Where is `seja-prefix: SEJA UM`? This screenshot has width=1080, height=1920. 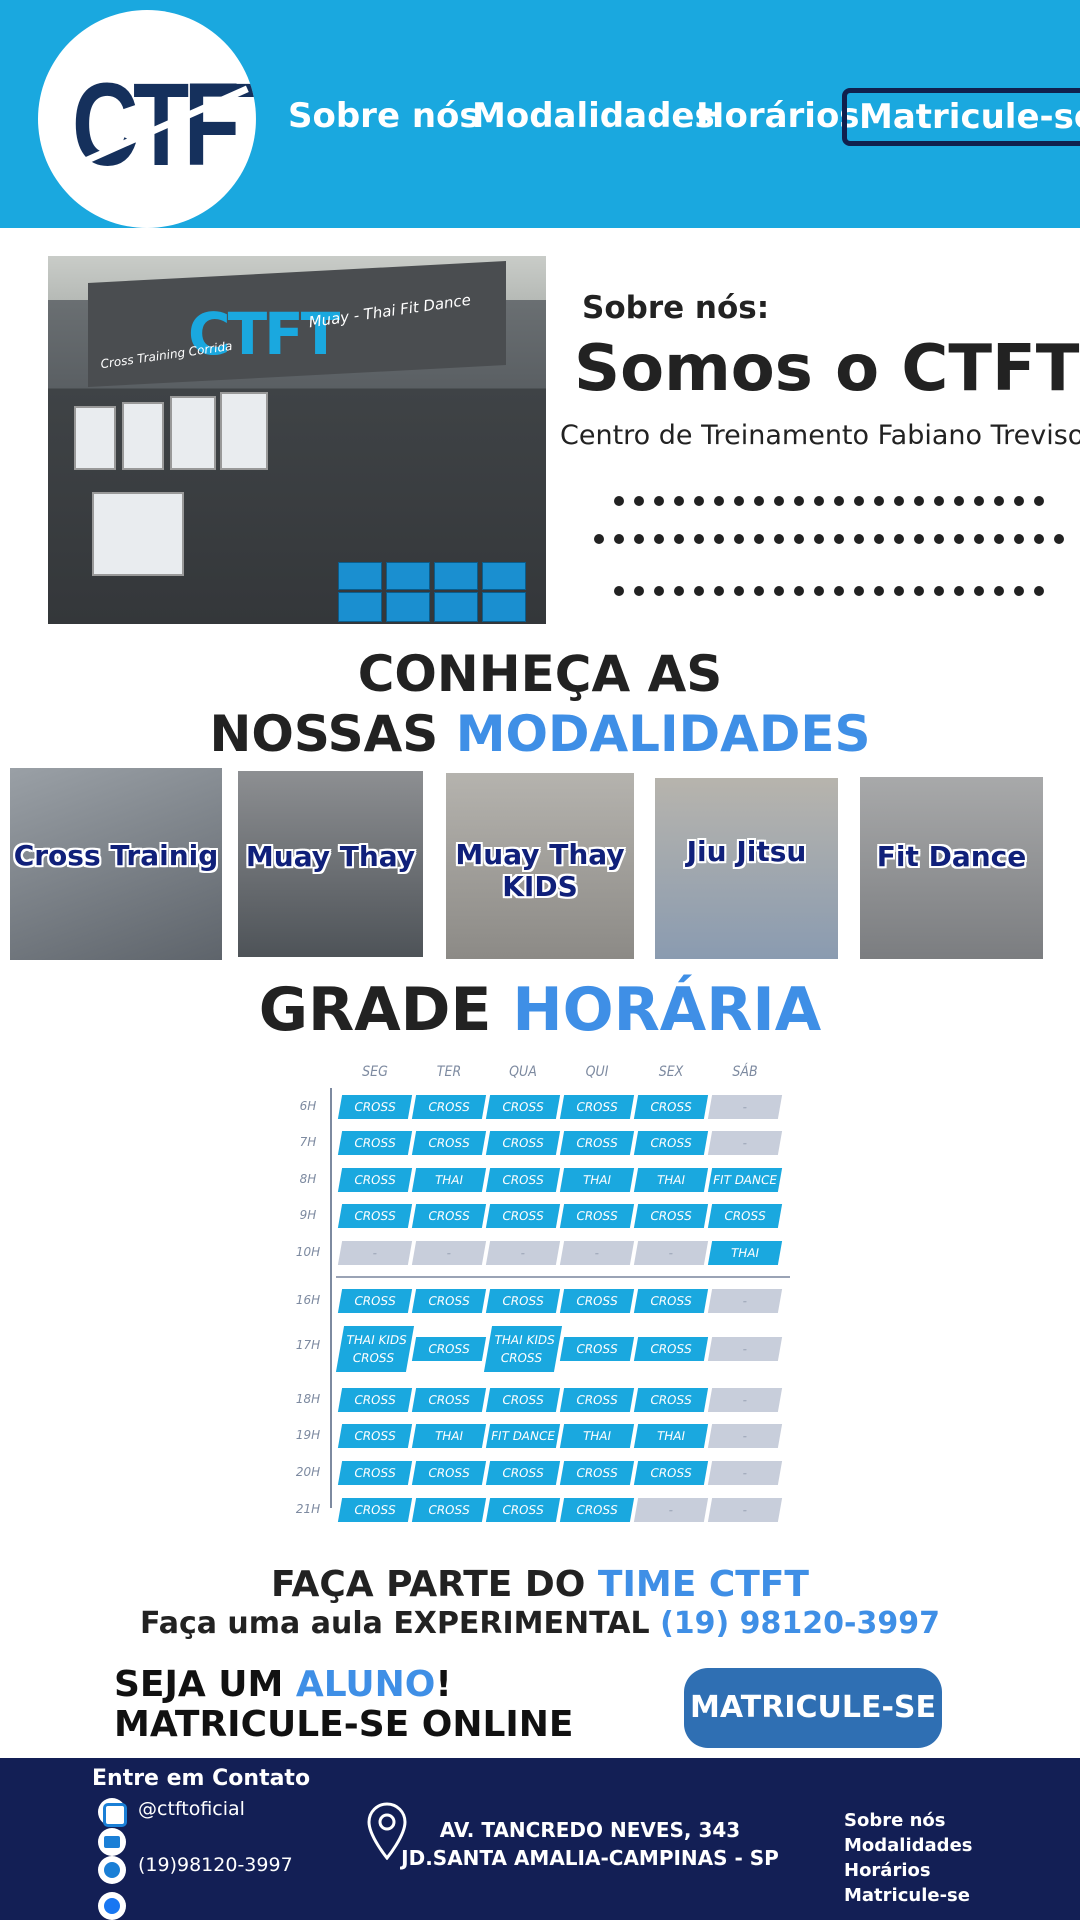
seja-prefix: SEJA UM is located at coordinates (205, 1684).